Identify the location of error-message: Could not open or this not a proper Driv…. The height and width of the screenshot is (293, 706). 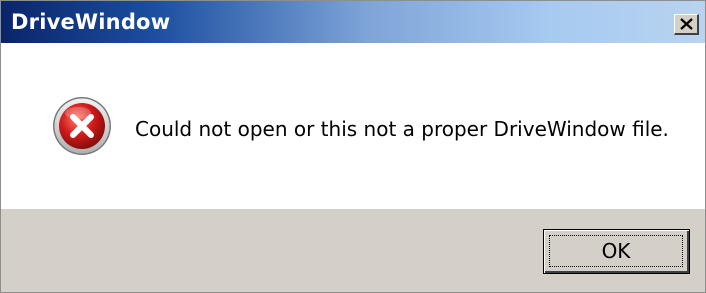
(402, 129).